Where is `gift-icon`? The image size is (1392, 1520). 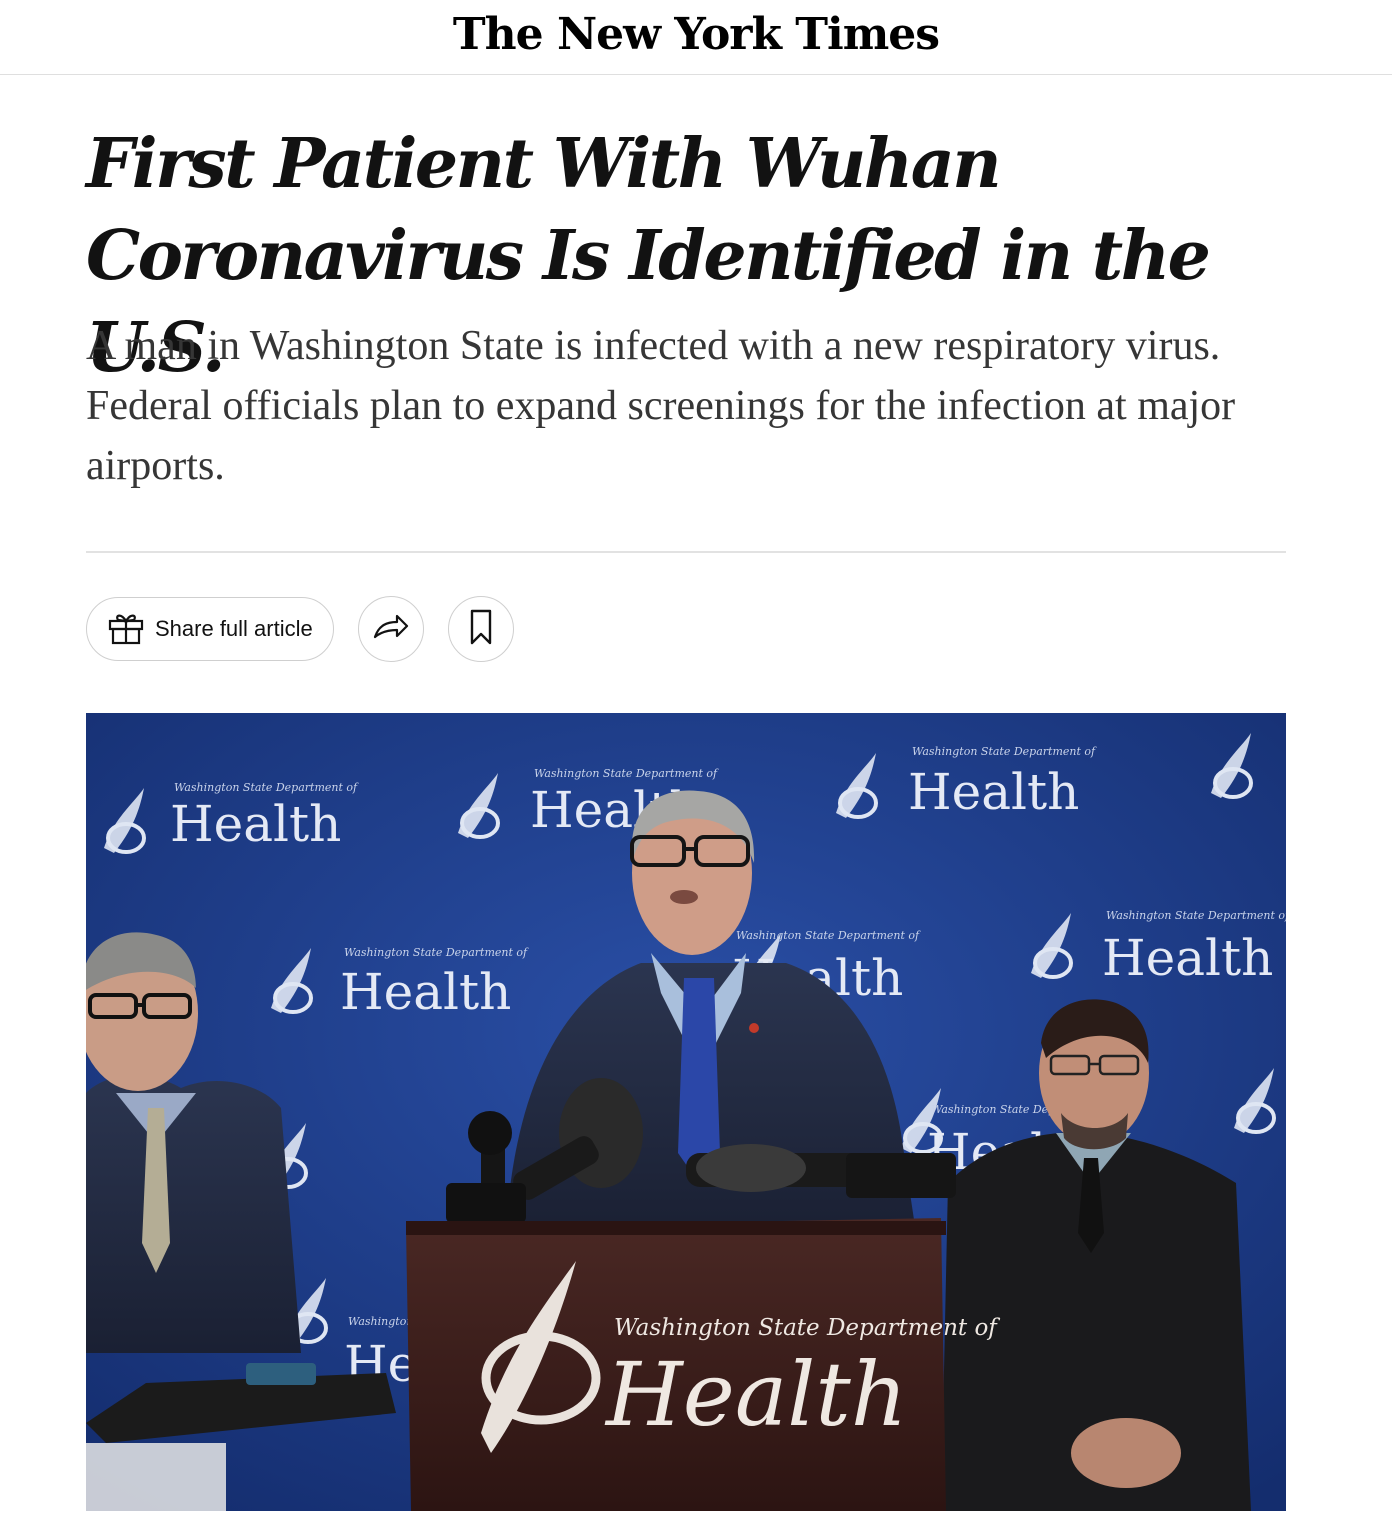
gift-icon is located at coordinates (131, 629).